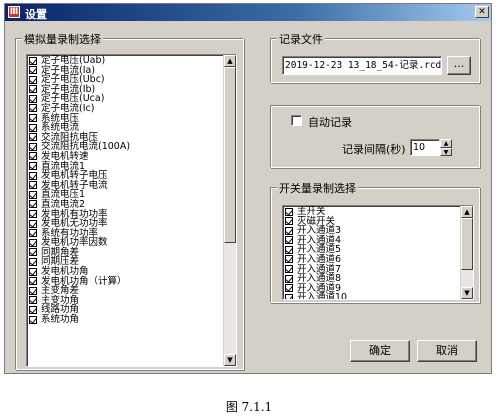 The height and width of the screenshot is (417, 498). What do you see at coordinates (249, 407) in the screenshot?
I see `figure-caption: 图 7.1.1` at bounding box center [249, 407].